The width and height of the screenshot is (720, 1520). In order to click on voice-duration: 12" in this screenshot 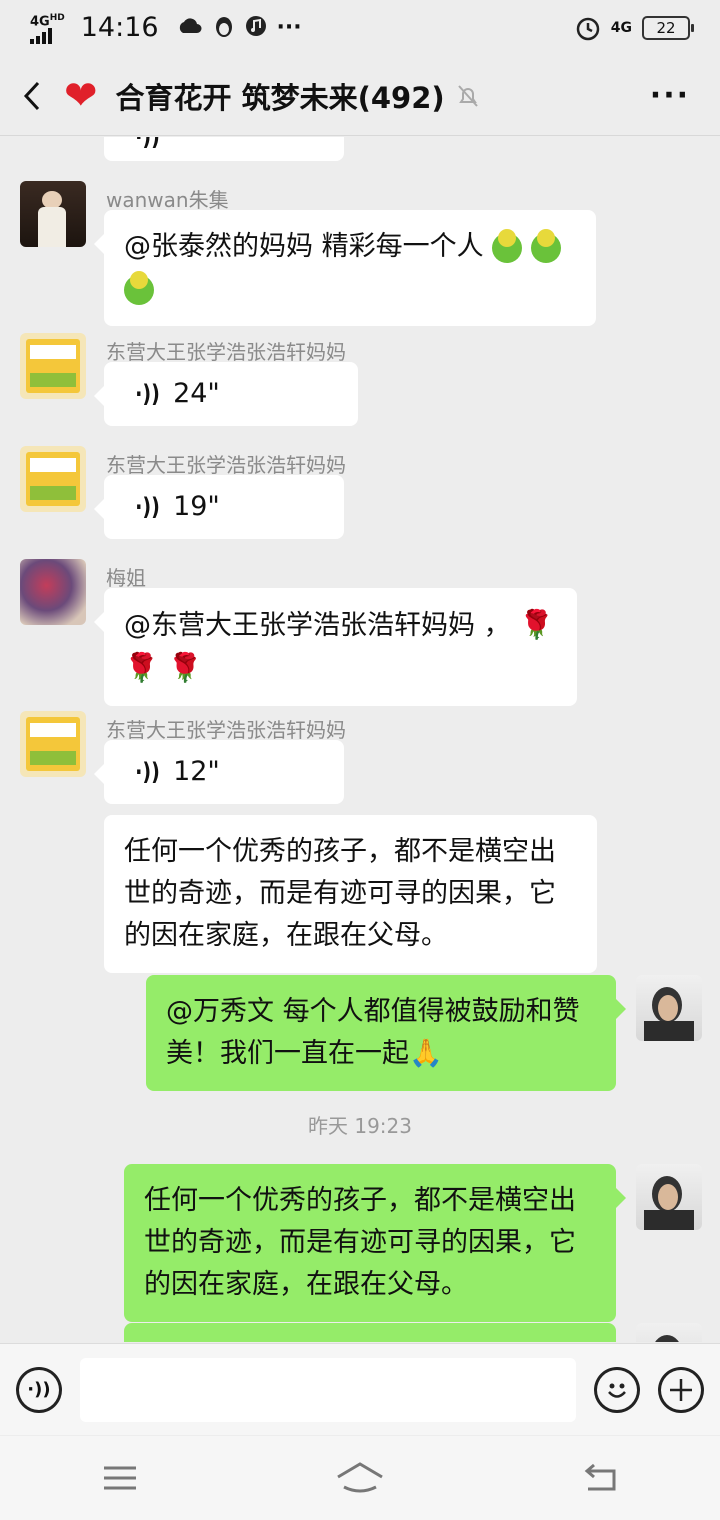, I will do `click(196, 771)`.